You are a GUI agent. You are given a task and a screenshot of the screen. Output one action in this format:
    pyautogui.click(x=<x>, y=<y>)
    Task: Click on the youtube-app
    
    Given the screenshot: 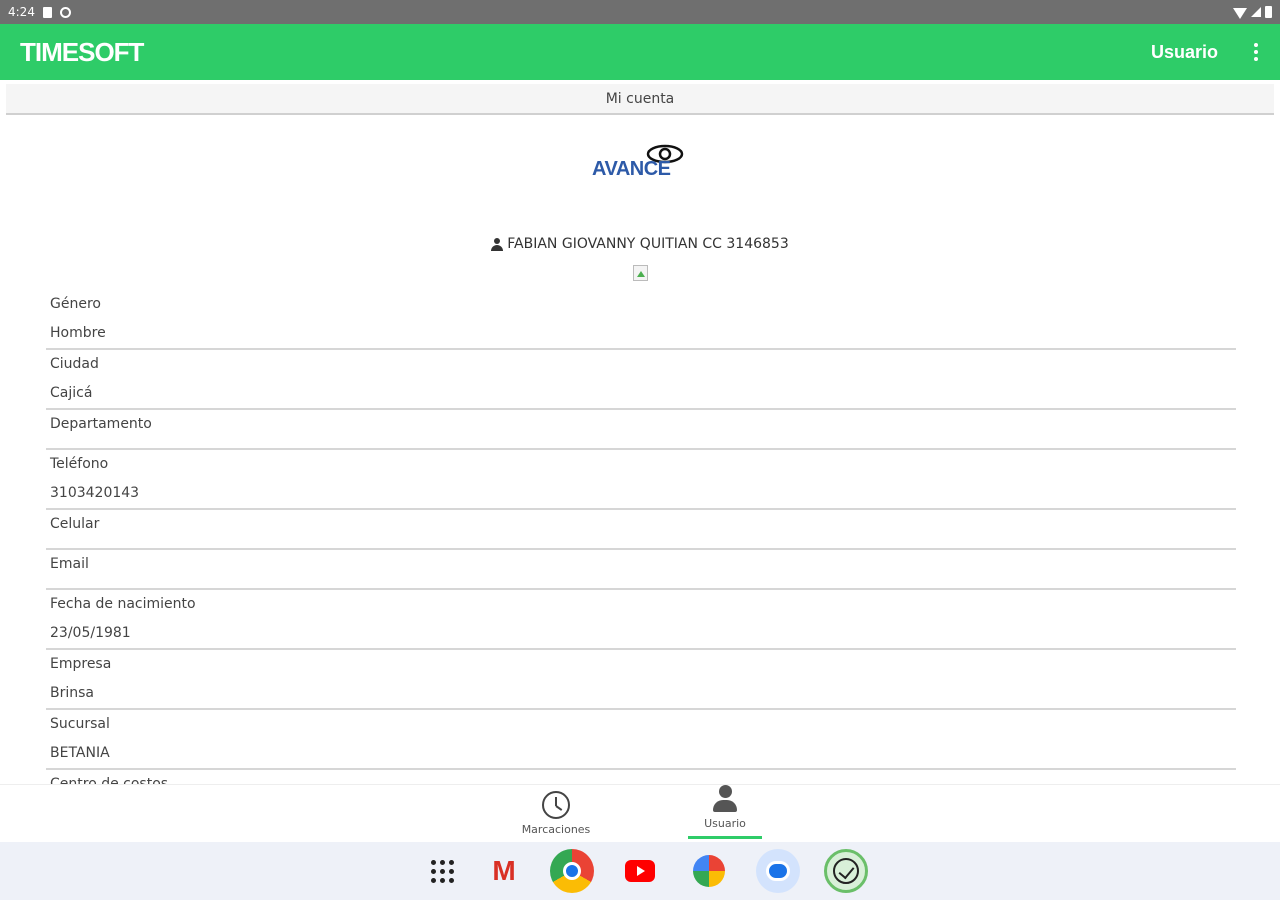 What is the action you would take?
    pyautogui.click(x=640, y=871)
    